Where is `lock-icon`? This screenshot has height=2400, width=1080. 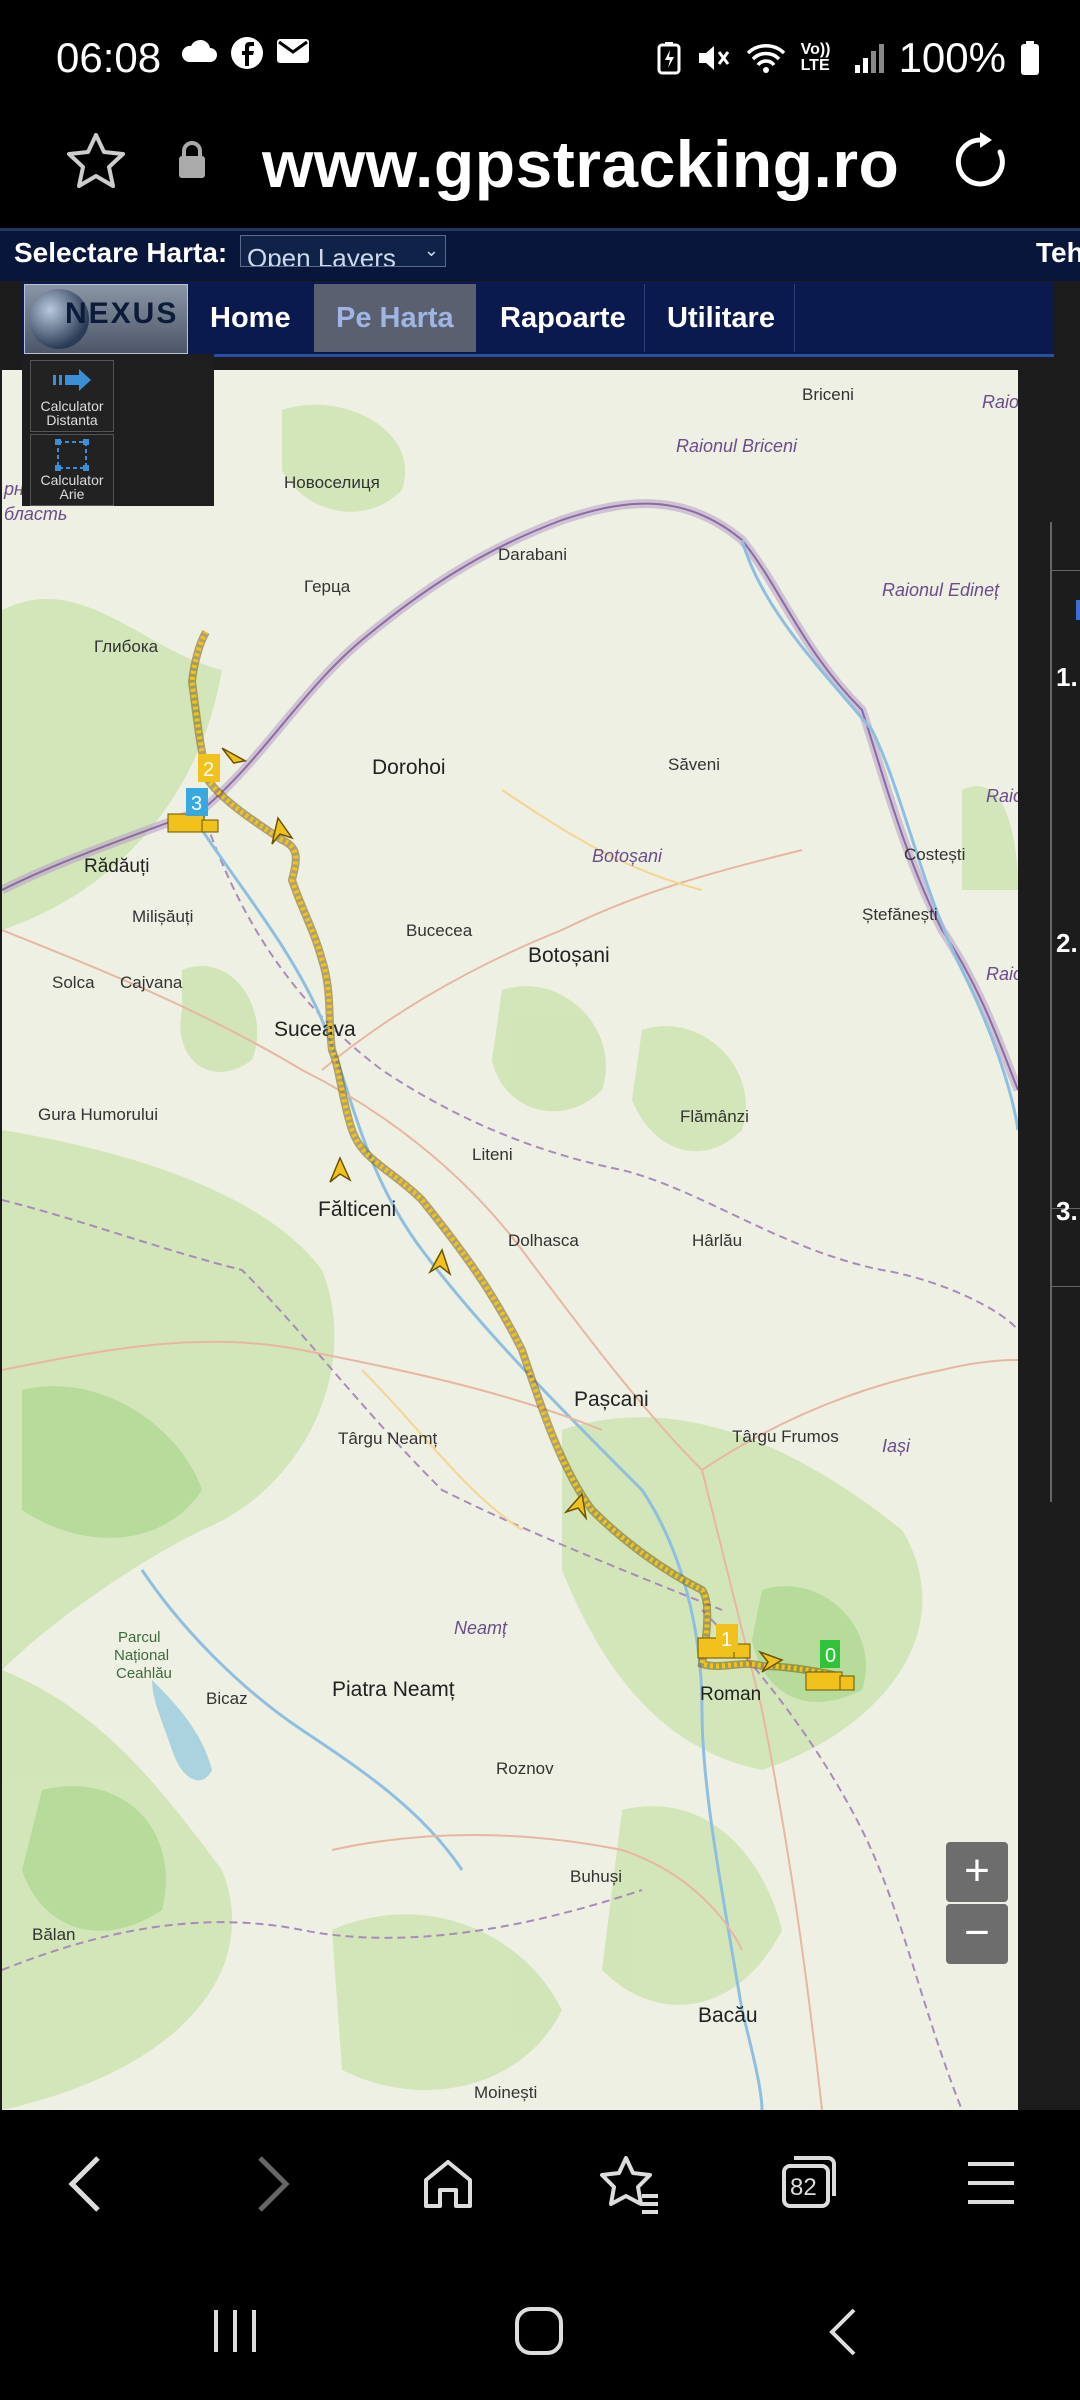
lock-icon is located at coordinates (192, 160).